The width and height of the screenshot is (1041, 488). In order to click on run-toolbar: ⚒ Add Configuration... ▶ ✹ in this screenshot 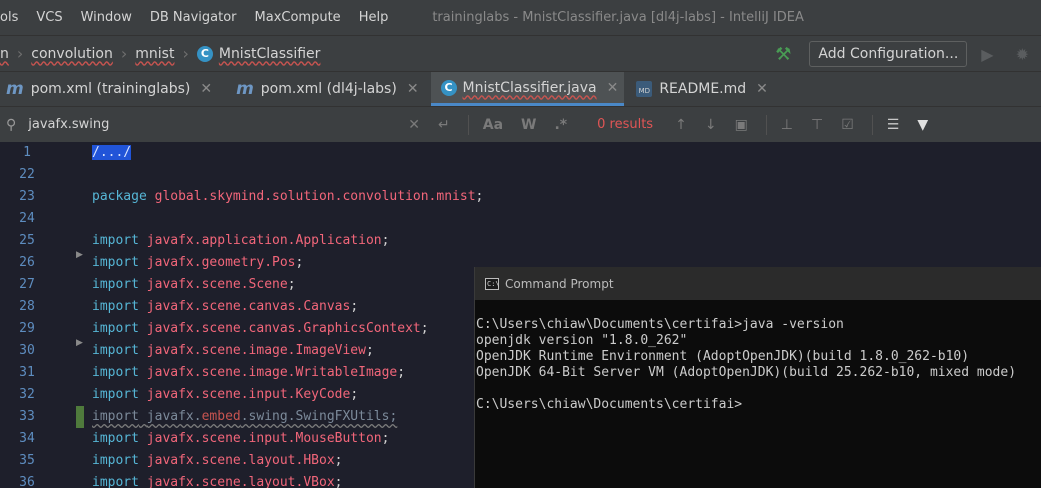, I will do `click(908, 54)`.